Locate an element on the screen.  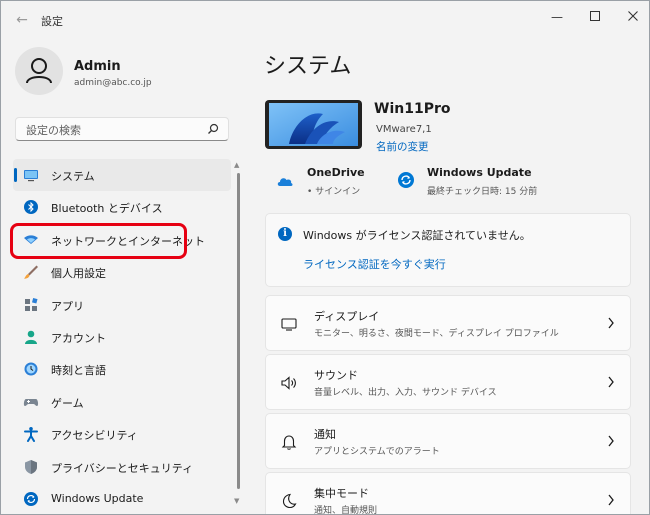
sound-icon is located at coordinates (288, 383).